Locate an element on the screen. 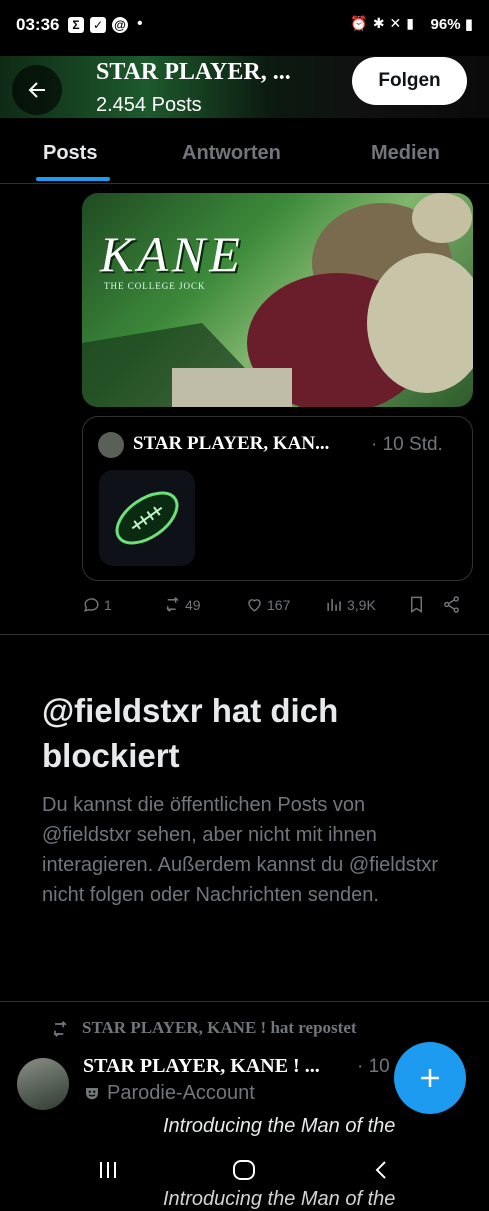  reply-button: 1 is located at coordinates (97, 604).